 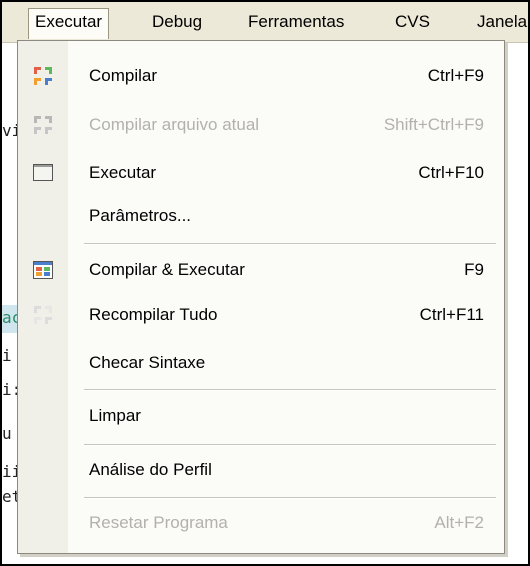 What do you see at coordinates (261, 416) in the screenshot?
I see `menuitem-limpar: Limpar` at bounding box center [261, 416].